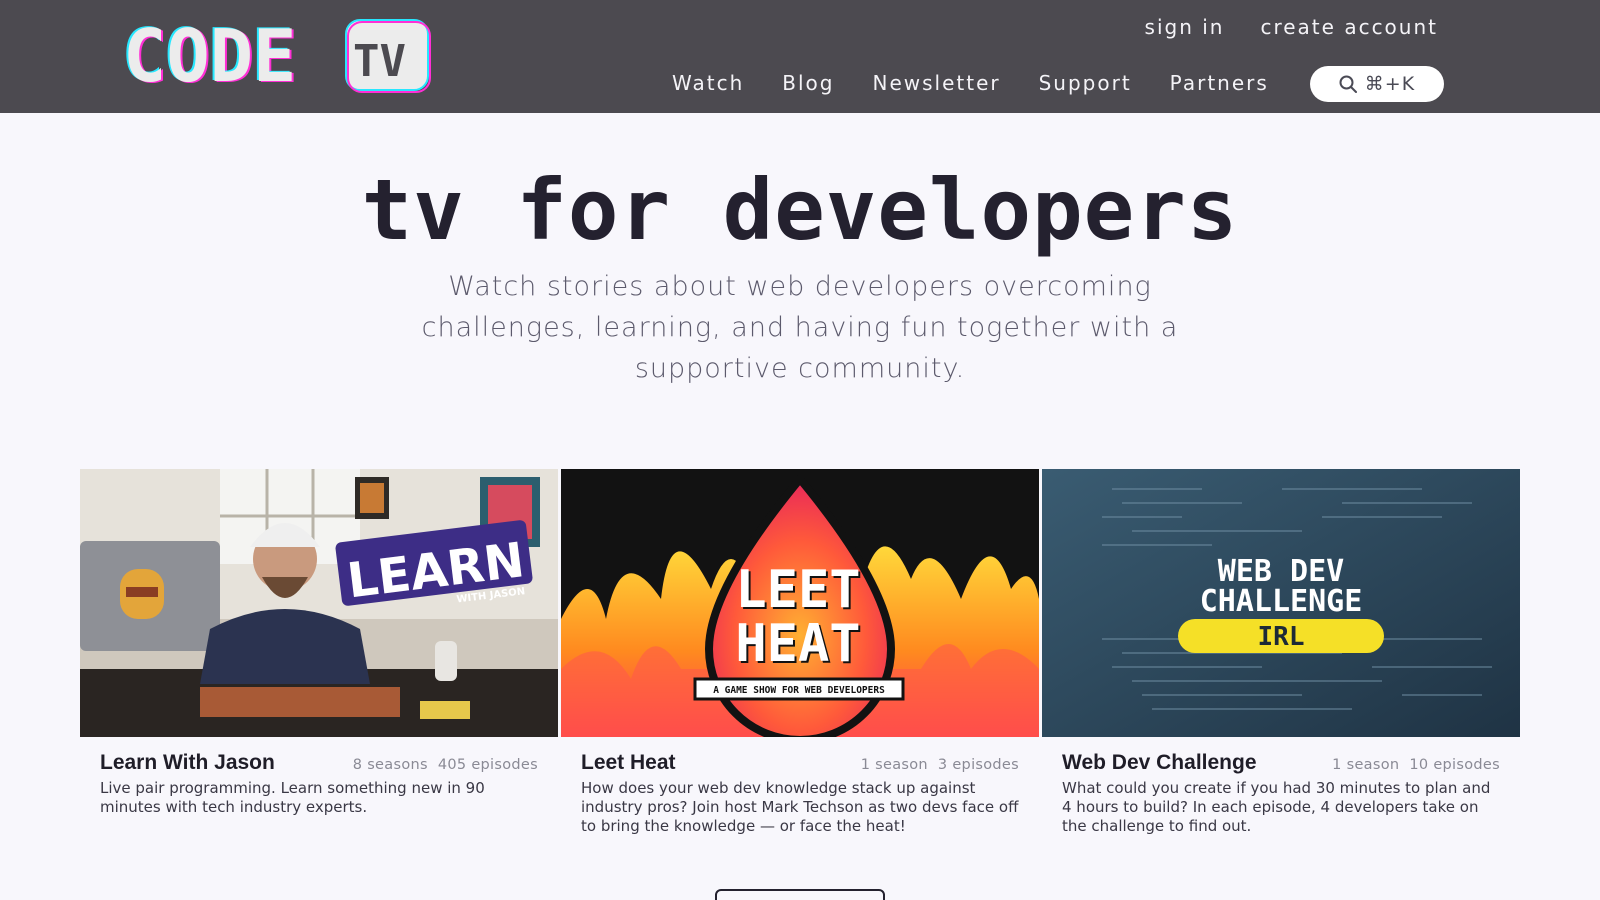 The image size is (1600, 900). Describe the element at coordinates (319, 763) in the screenshot. I see `card-head: Learn With Jason 8 seasons 405 episodes` at that location.